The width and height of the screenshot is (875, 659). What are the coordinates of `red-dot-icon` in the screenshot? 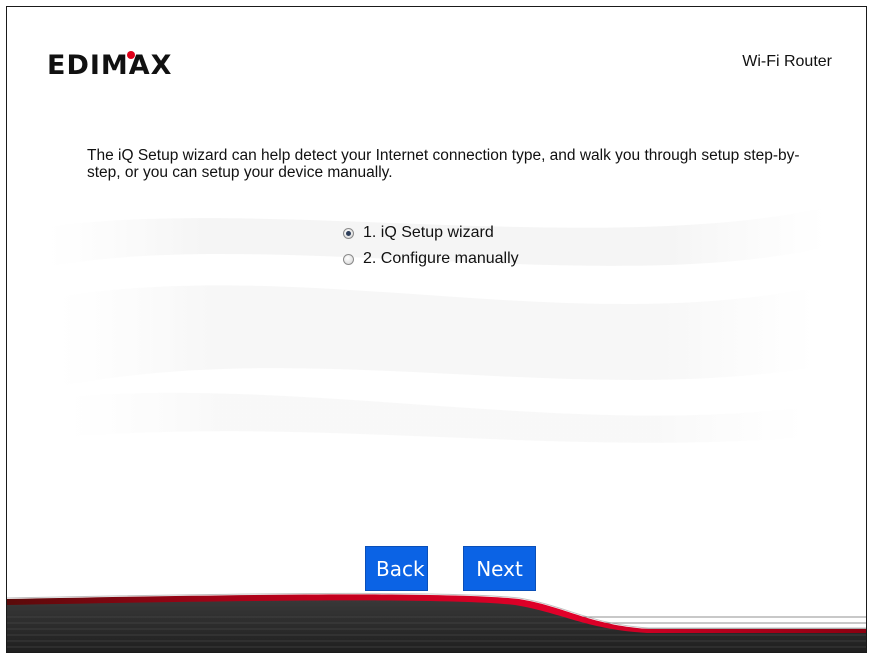 It's located at (131, 55).